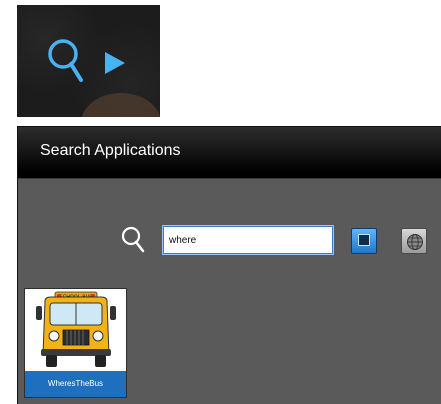 This screenshot has height=404, width=441. I want to click on panel-header: Search Applications, so click(229, 153).